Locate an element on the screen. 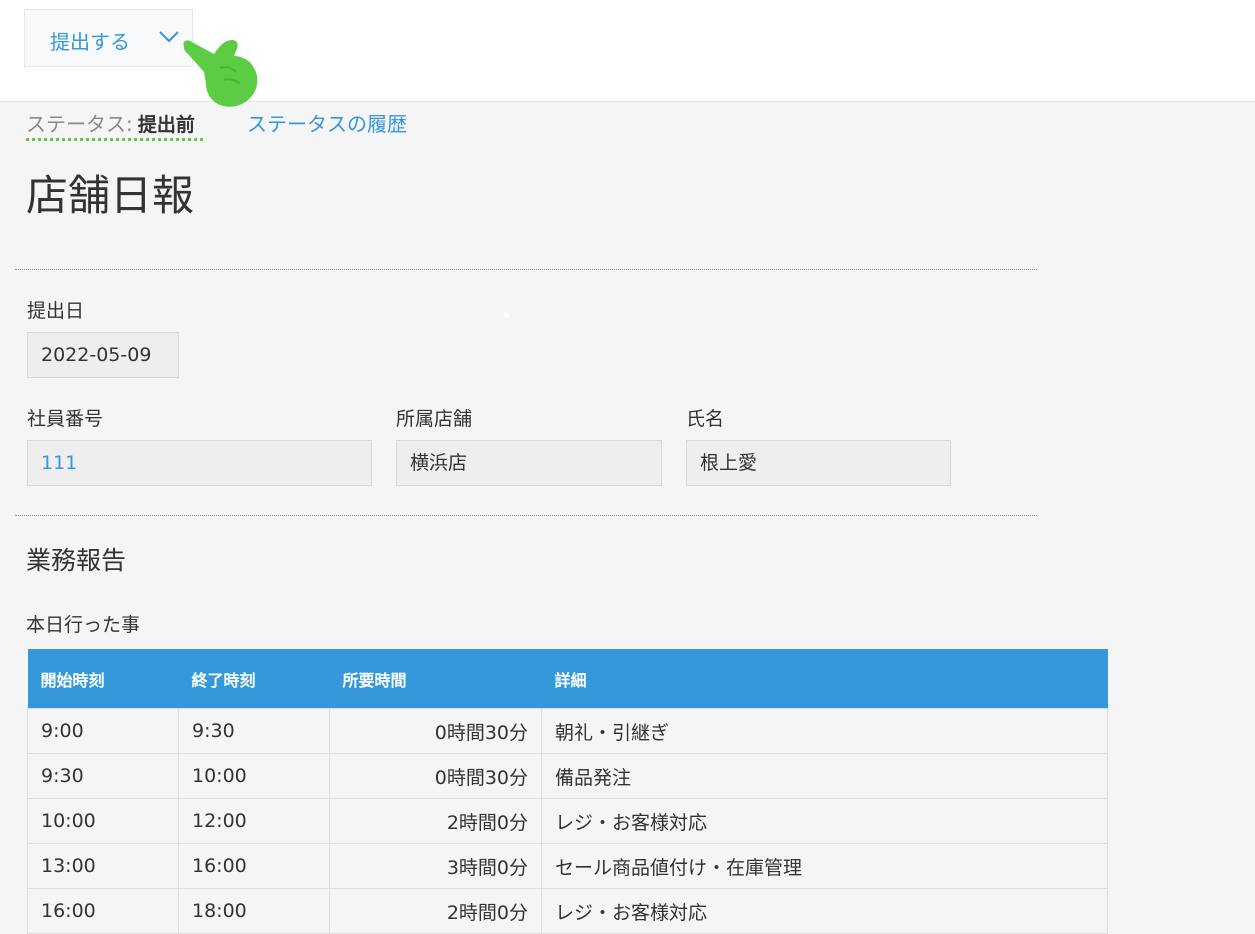 This screenshot has width=1255, height=934. employee-number-link: 111 is located at coordinates (199, 463).